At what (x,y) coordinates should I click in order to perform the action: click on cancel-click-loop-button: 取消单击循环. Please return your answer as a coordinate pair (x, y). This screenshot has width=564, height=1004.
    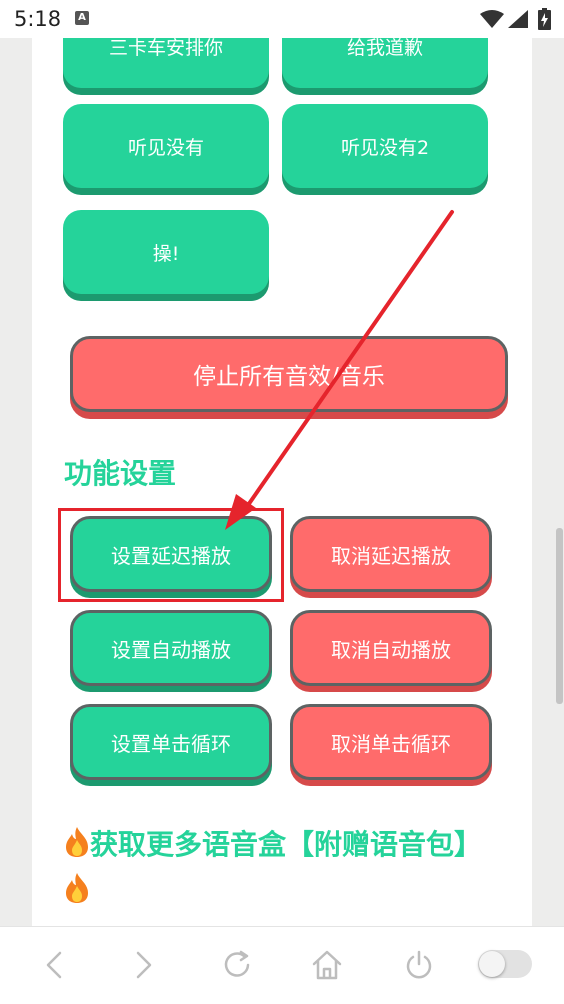
    Looking at the image, I should click on (391, 742).